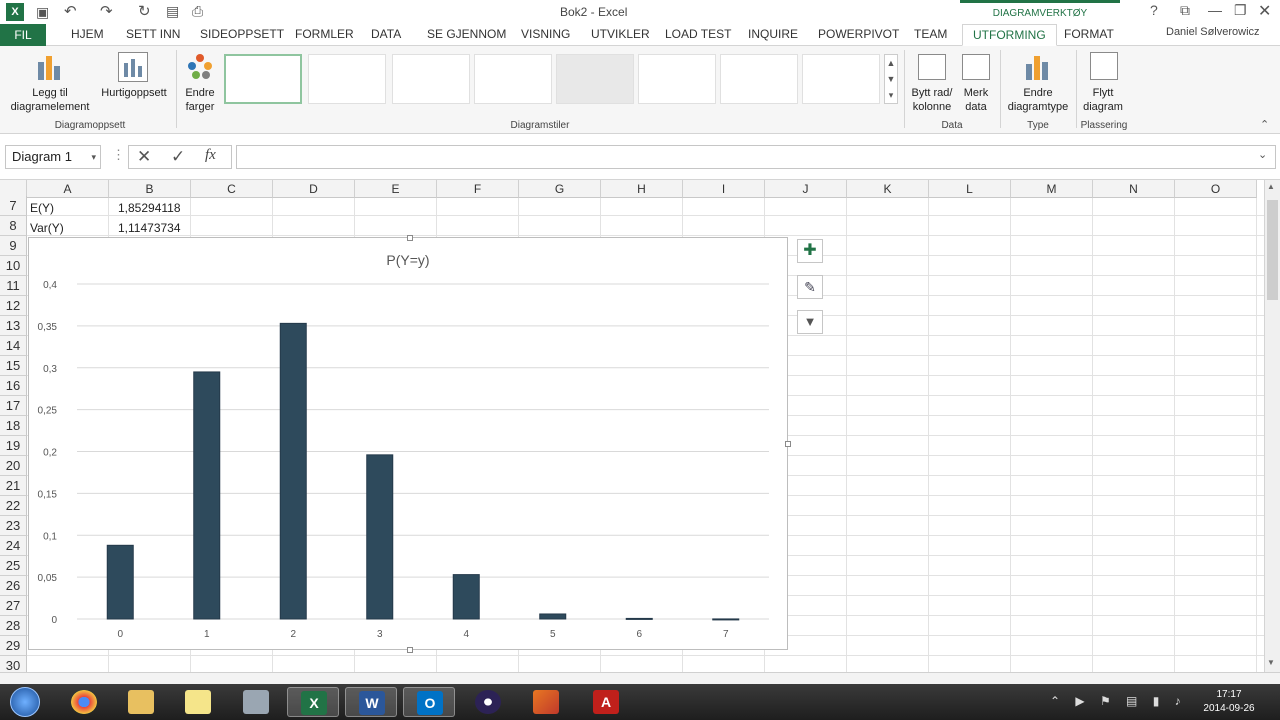 The image size is (1280, 720). I want to click on tab-inquire: INQUIRE, so click(773, 34).